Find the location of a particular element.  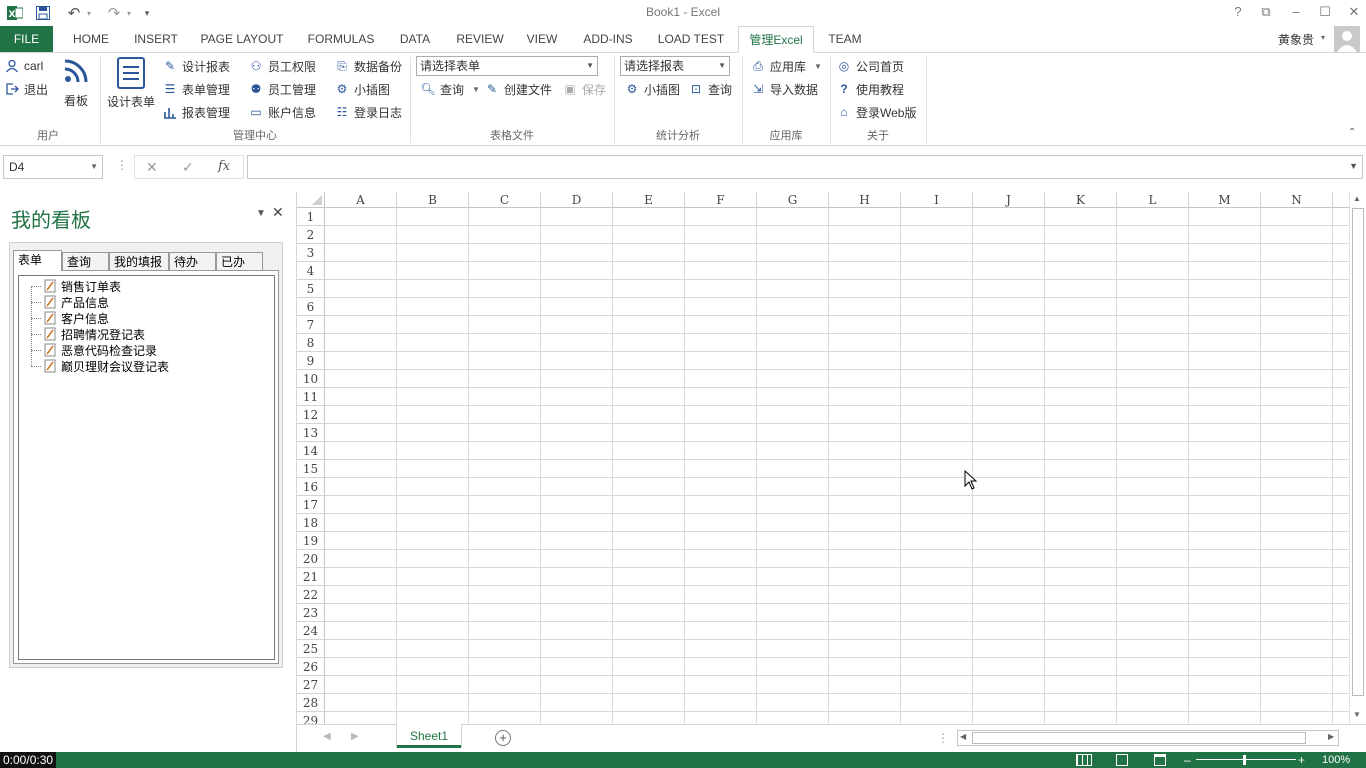

pane-tab-todo: 待办 is located at coordinates (192, 261).